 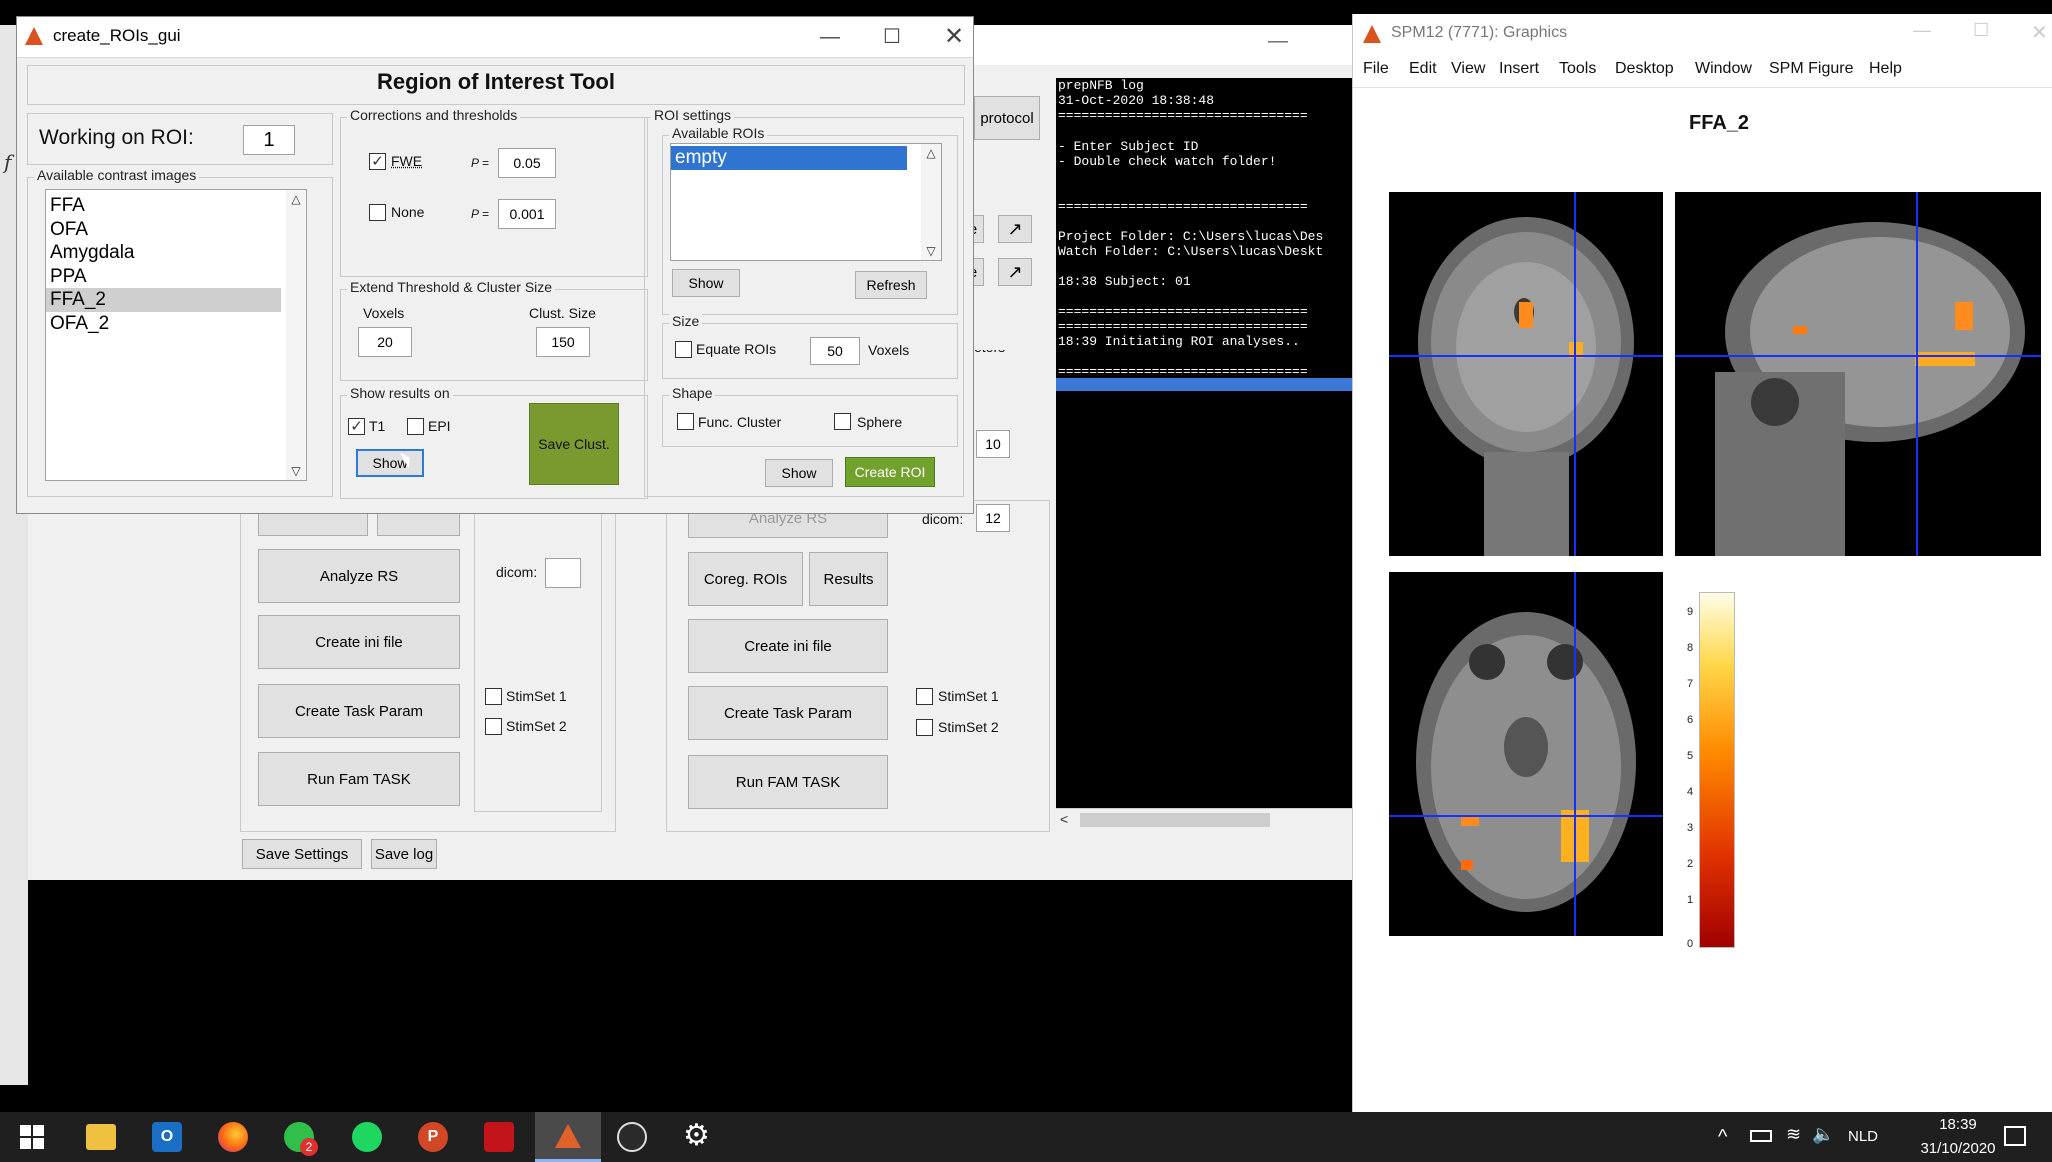 What do you see at coordinates (891, 285) in the screenshot?
I see `refresh-button: Refresh` at bounding box center [891, 285].